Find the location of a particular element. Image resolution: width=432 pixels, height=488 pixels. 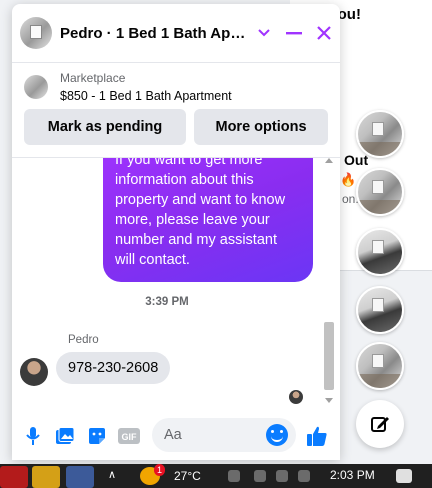

weather-badge: 1 is located at coordinates (160, 470).